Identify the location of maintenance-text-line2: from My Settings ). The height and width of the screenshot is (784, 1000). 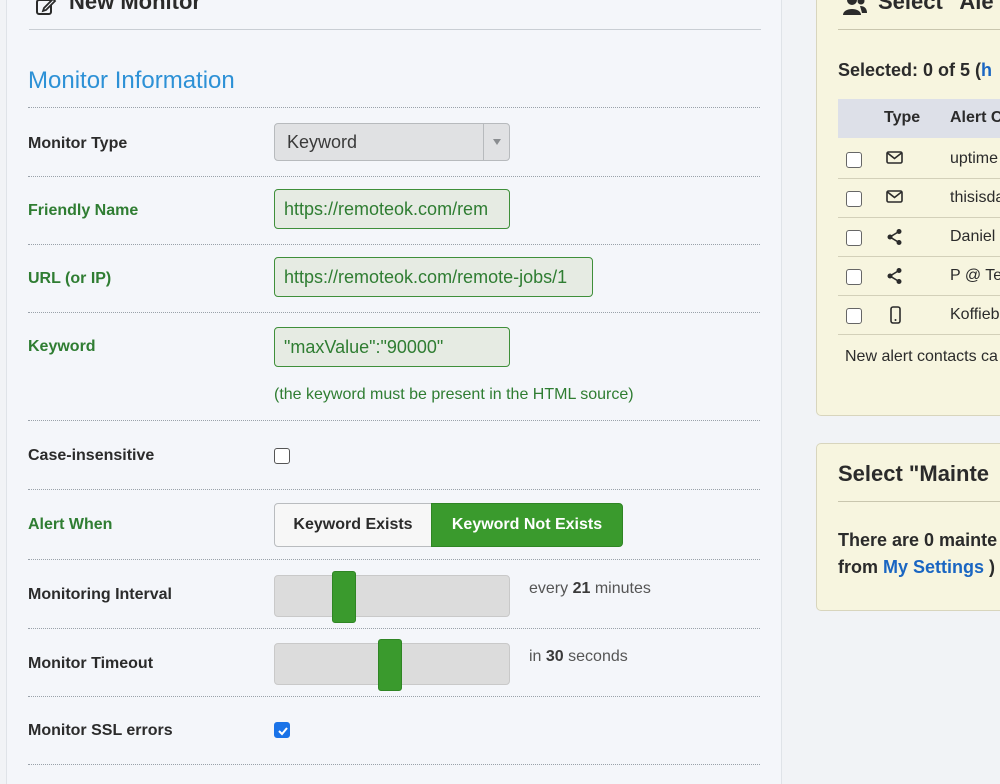
(916, 567).